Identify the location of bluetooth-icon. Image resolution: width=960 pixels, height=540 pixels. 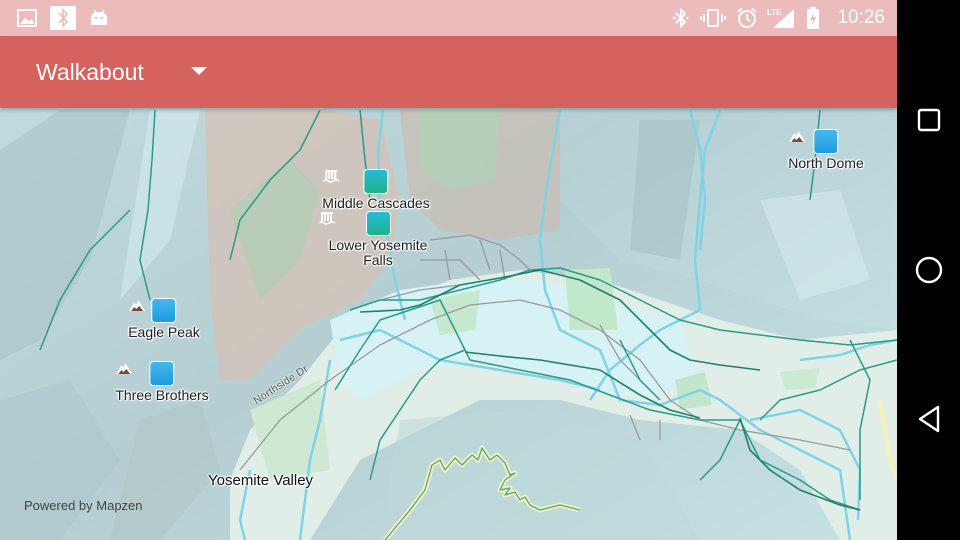
(681, 18).